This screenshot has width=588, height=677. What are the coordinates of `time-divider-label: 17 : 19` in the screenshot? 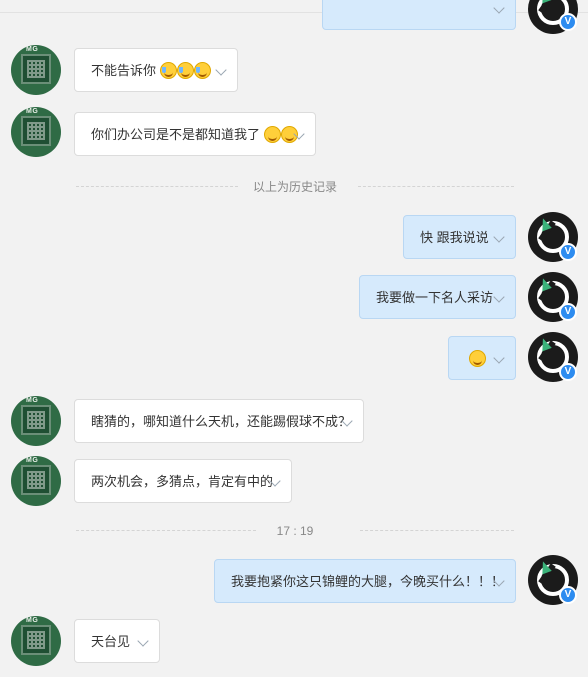 It's located at (295, 531).